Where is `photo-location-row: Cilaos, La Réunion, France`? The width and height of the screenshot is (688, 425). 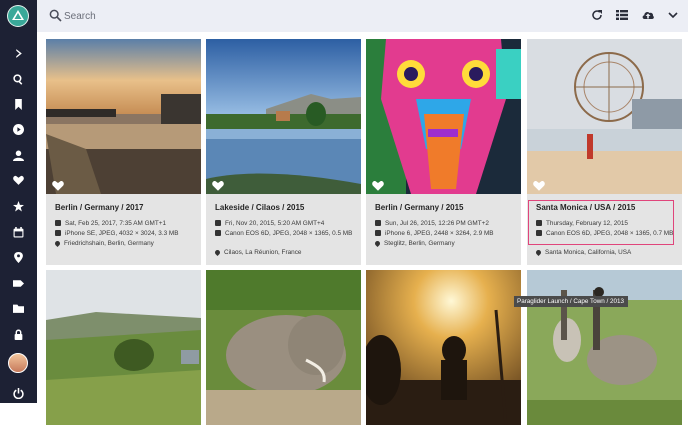 photo-location-row: Cilaos, La Réunion, France is located at coordinates (284, 252).